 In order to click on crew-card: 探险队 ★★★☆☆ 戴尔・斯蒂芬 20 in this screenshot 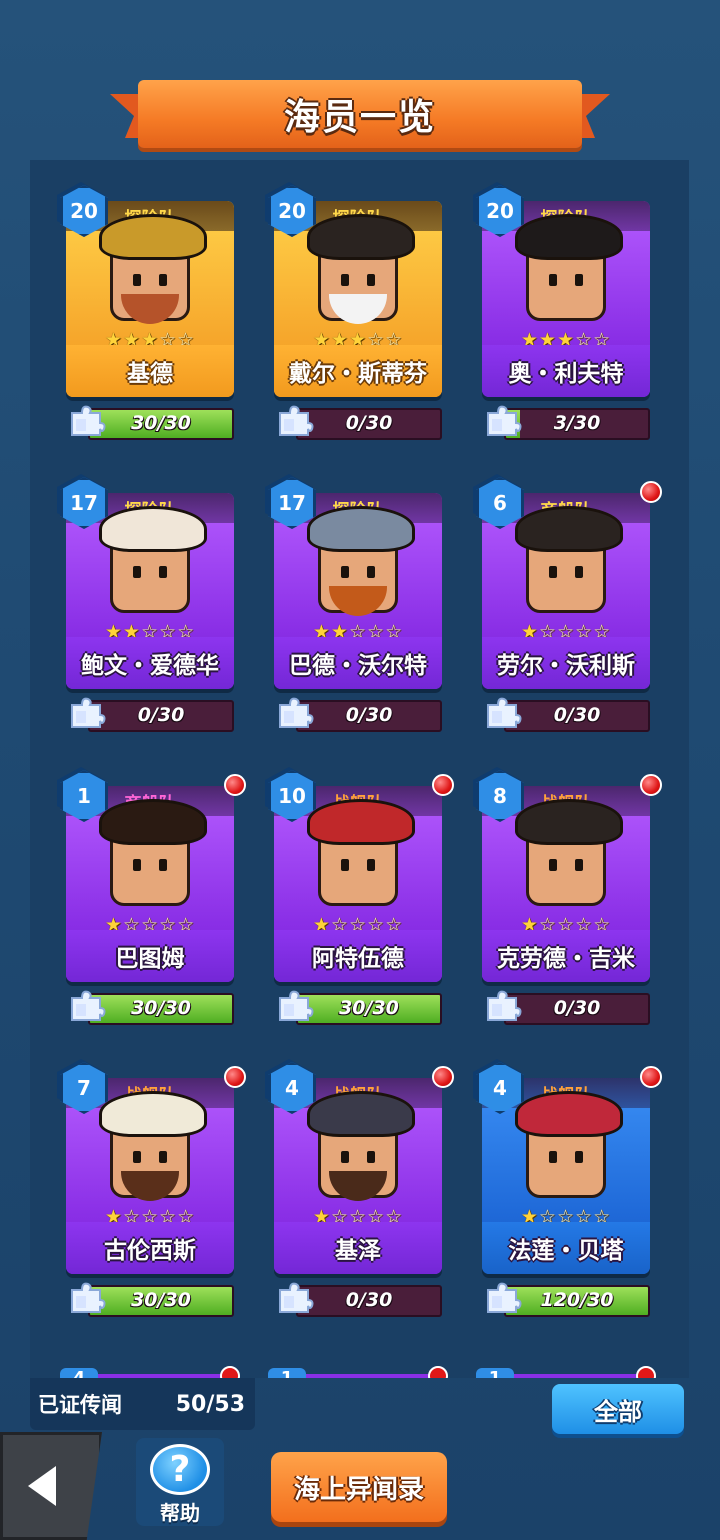, I will do `click(359, 318)`.